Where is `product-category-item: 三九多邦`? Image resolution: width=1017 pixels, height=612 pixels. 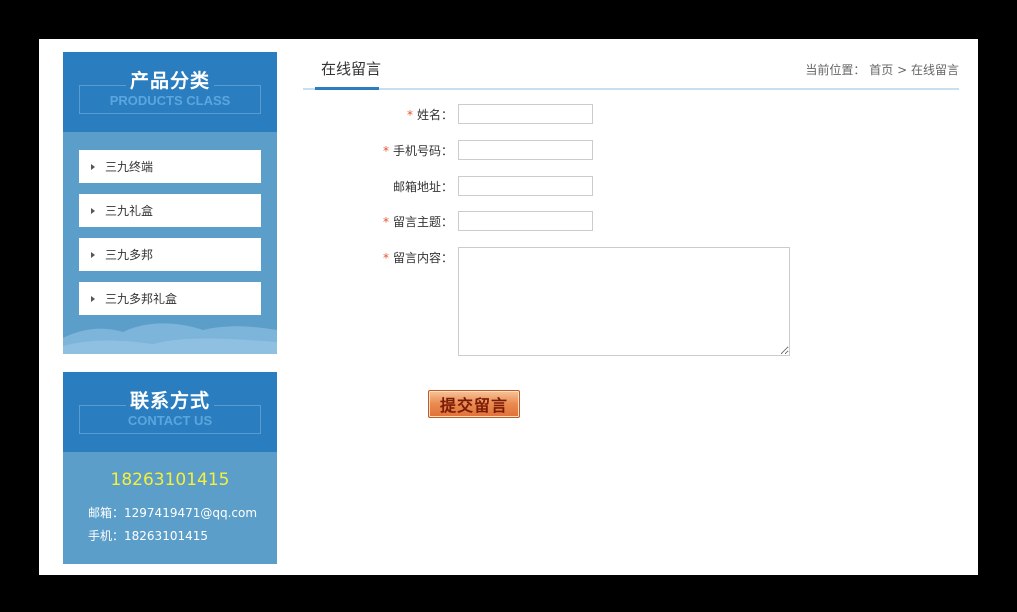
product-category-item: 三九多邦 is located at coordinates (170, 254).